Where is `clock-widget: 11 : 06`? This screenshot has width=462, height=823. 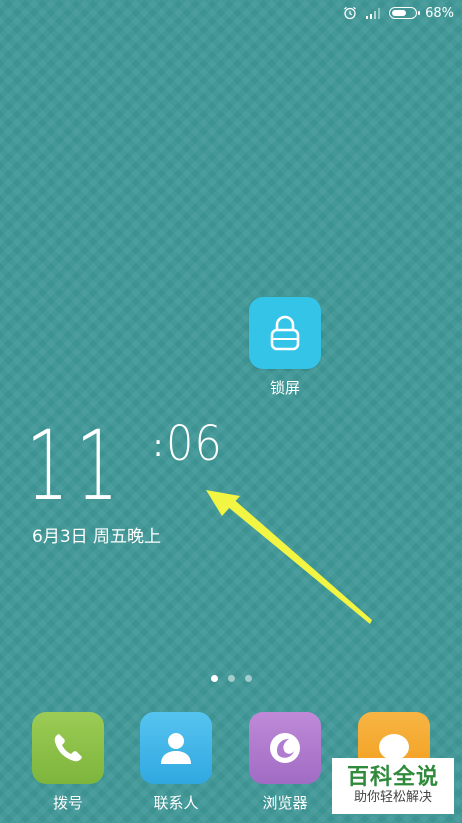
clock-widget: 11 : 06 is located at coordinates (124, 466).